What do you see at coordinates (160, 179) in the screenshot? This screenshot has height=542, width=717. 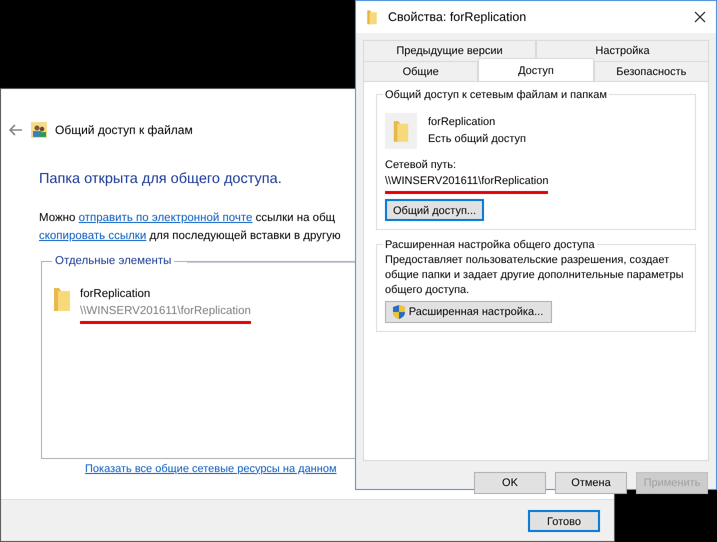 I see `heading: Папка открыта для общего доступа.` at bounding box center [160, 179].